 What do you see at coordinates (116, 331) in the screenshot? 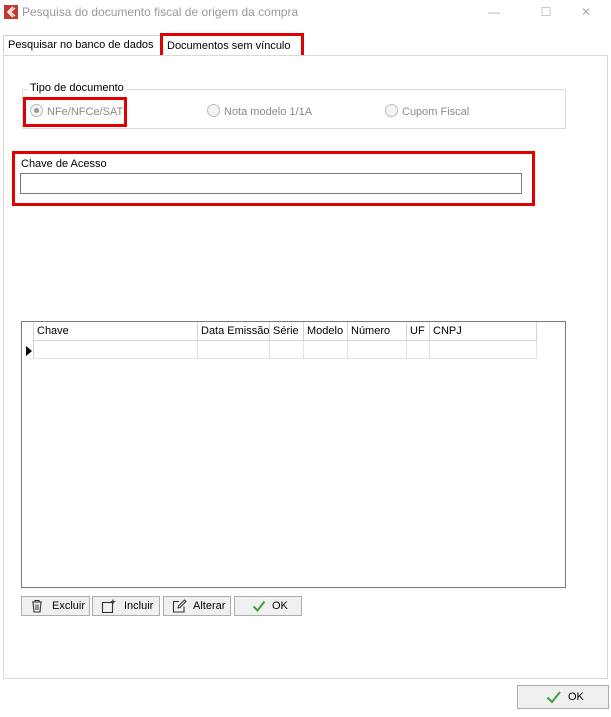
I see `column-header-chave: Chave` at bounding box center [116, 331].